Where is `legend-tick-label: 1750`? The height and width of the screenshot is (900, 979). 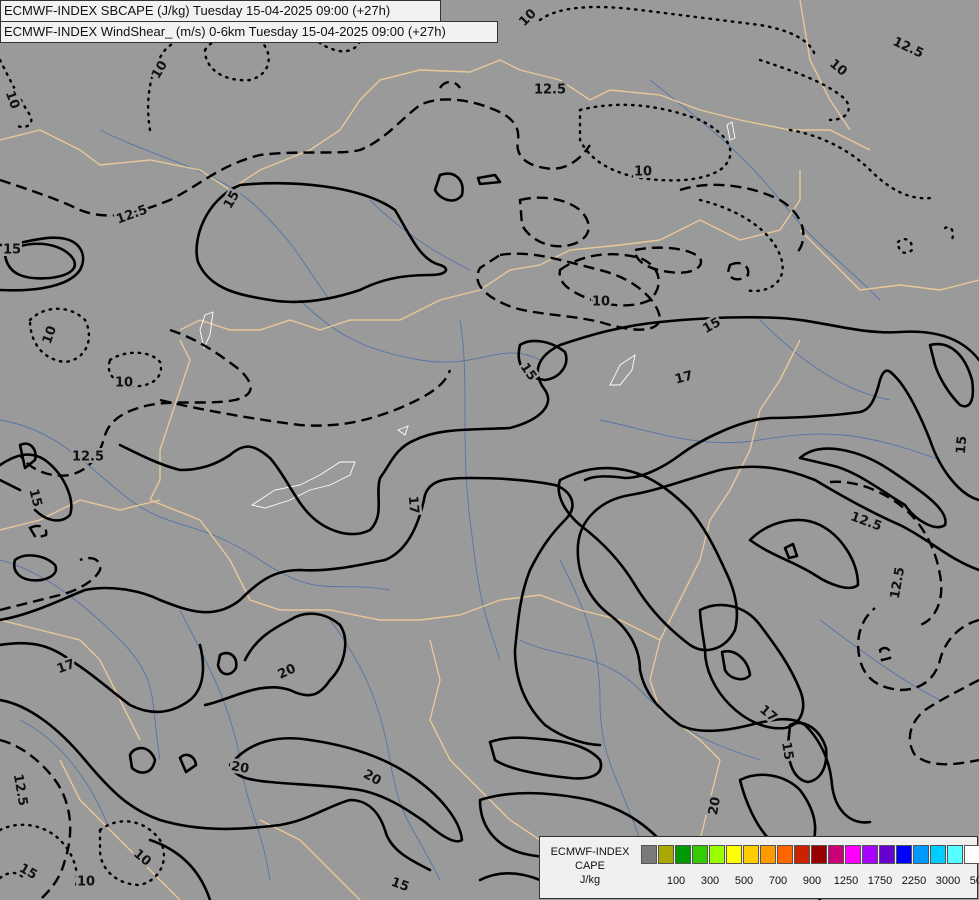
legend-tick-label: 1750 is located at coordinates (880, 881).